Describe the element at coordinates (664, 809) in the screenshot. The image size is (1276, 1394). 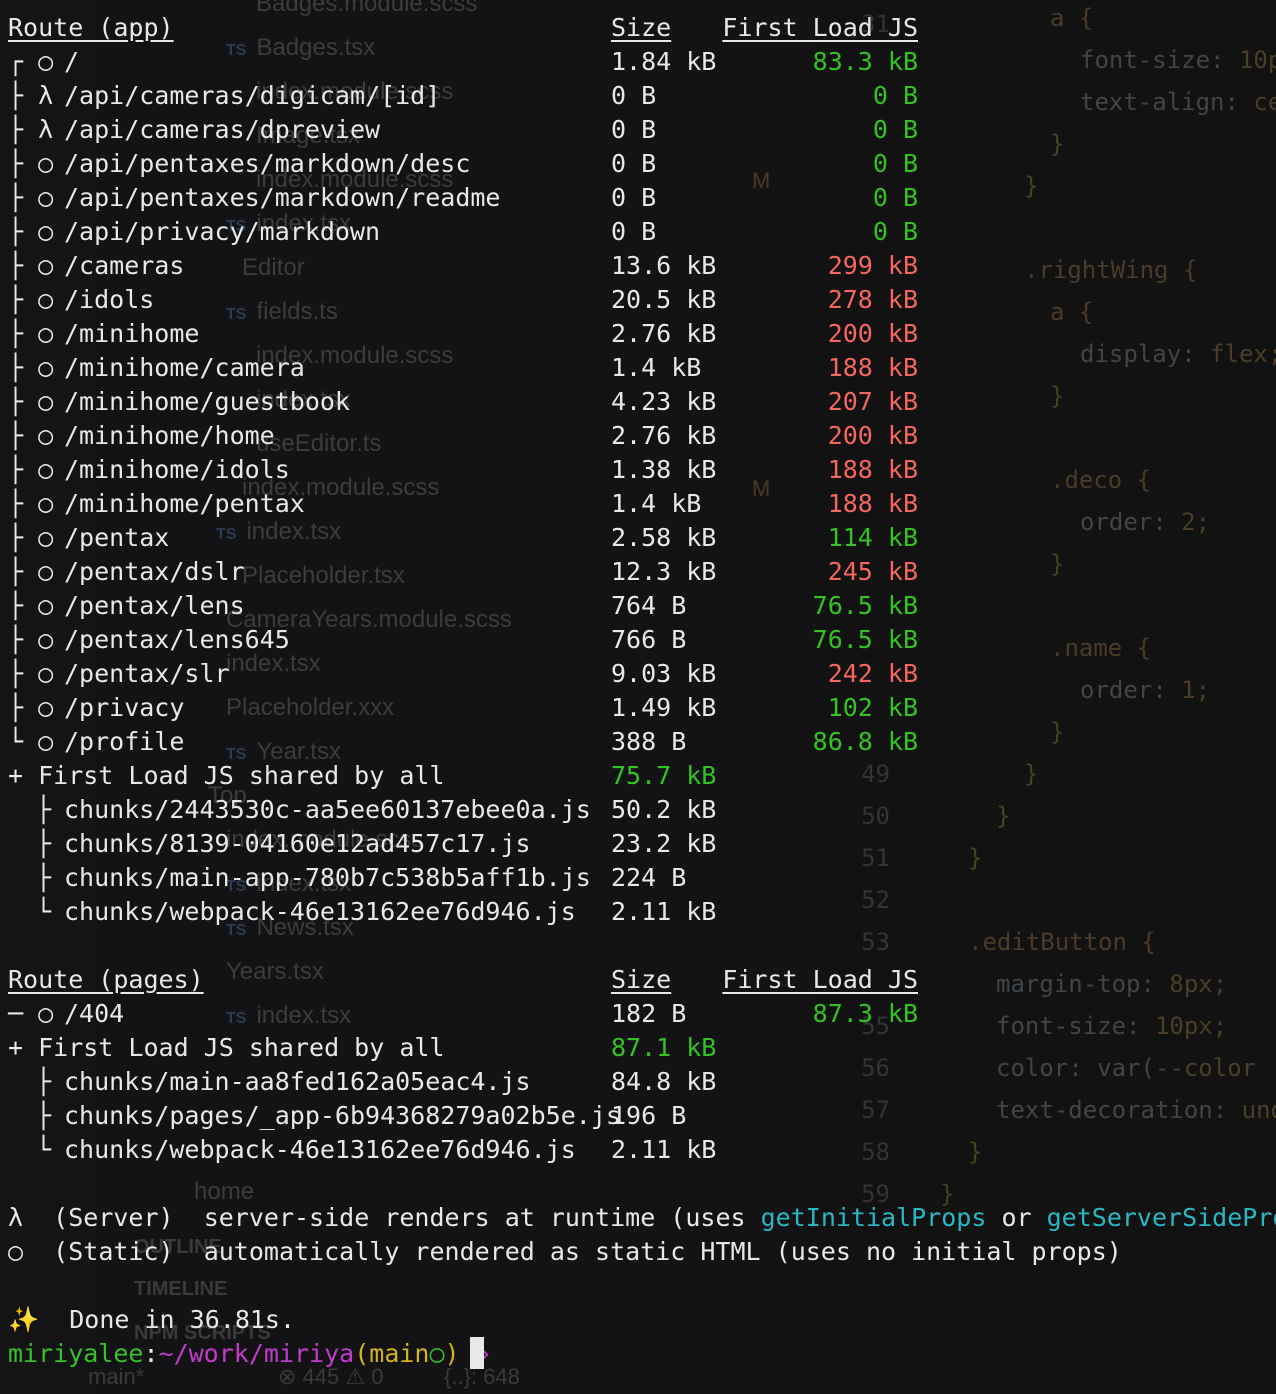
I see `chunk-size: 50.2 kB` at that location.